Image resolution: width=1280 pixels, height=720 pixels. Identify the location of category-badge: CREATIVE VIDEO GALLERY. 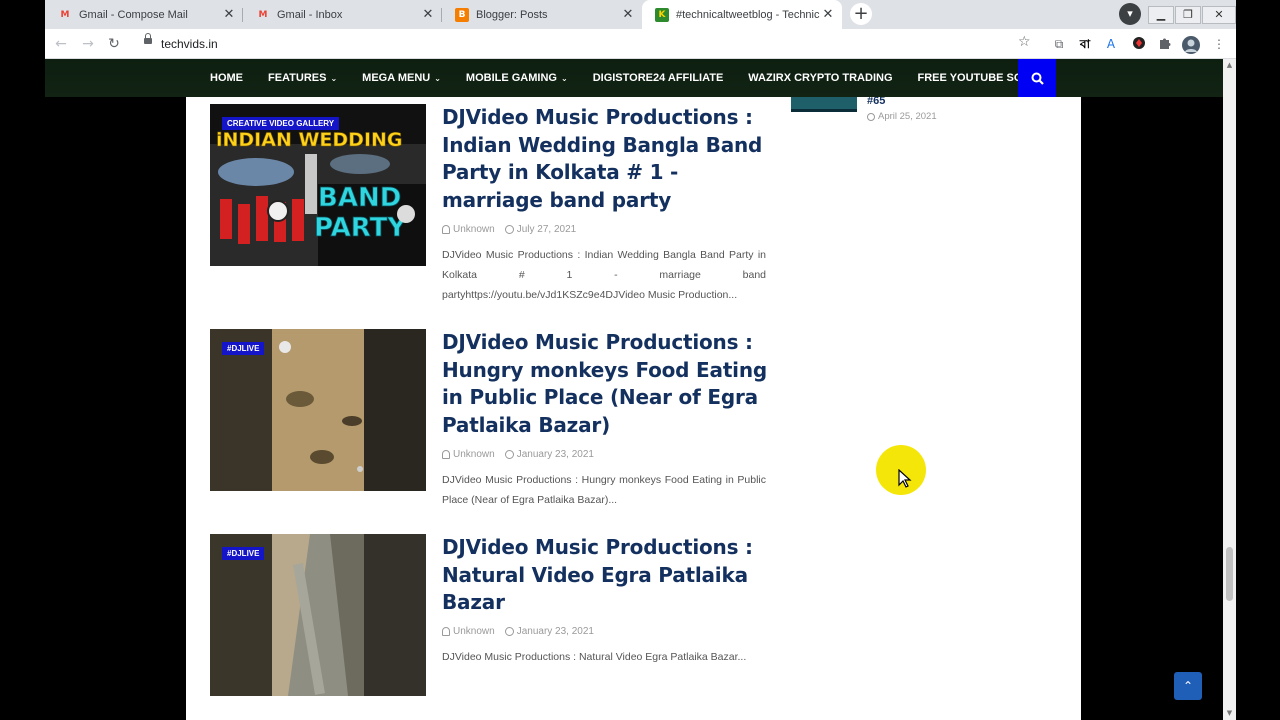
(281, 123).